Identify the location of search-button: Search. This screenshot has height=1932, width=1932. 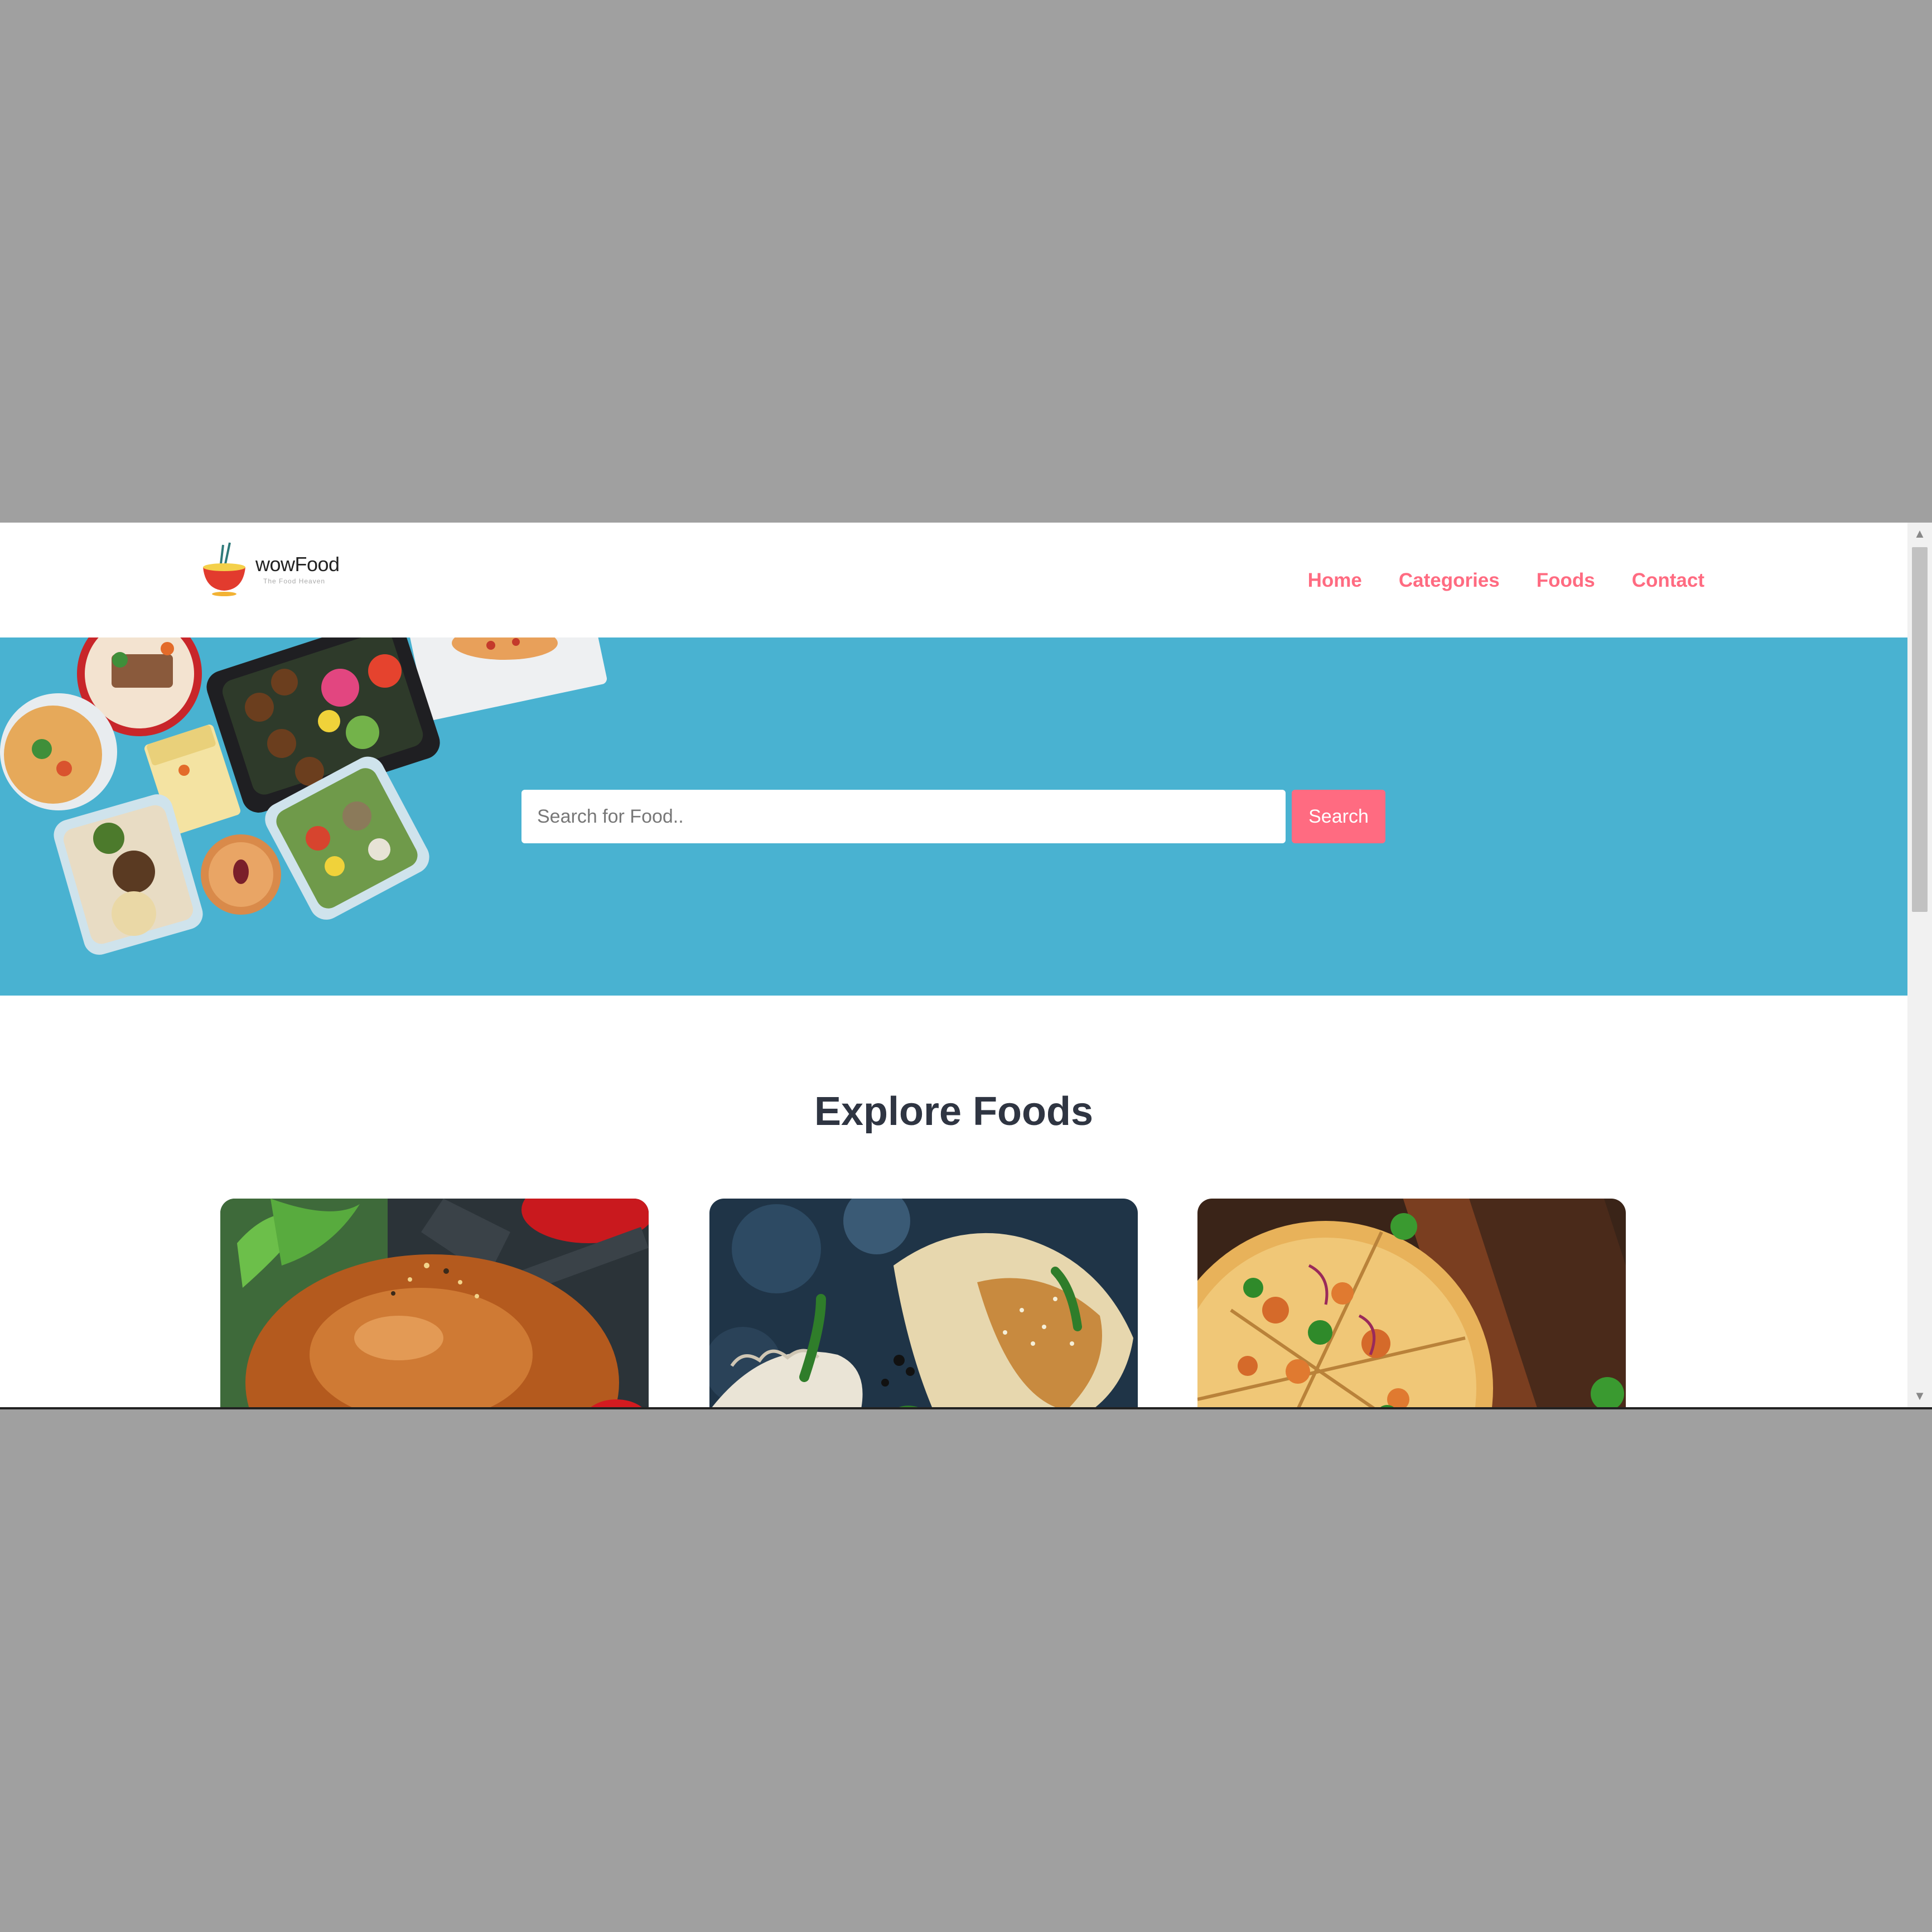
(1338, 816).